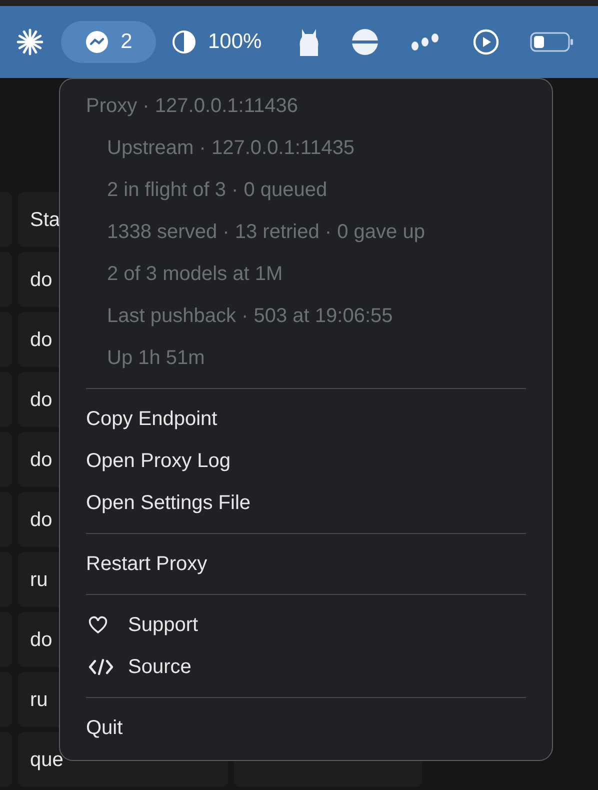 The image size is (598, 790). What do you see at coordinates (364, 42) in the screenshot?
I see `striped-circle-icon` at bounding box center [364, 42].